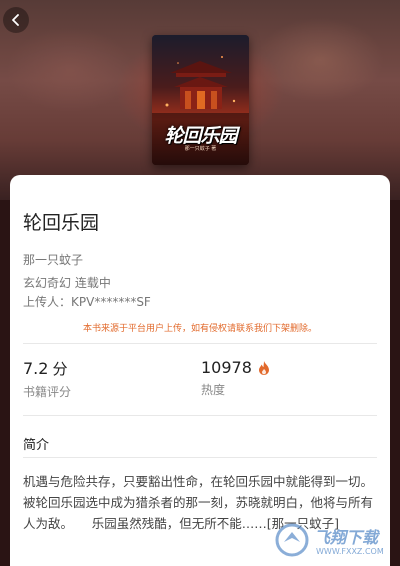 The image size is (400, 566). Describe the element at coordinates (346, 537) in the screenshot. I see `watermark-text: 飞翔下载` at that location.